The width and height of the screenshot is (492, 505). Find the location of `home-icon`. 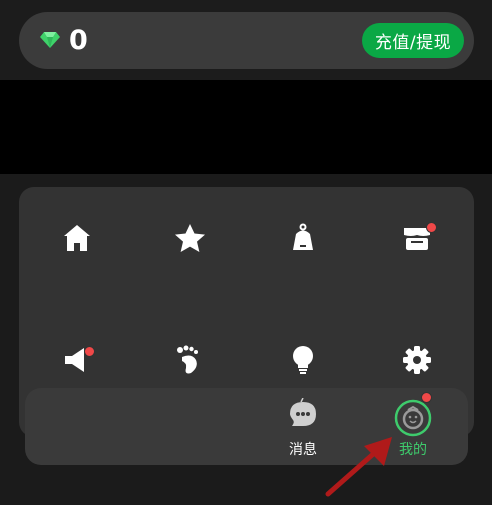

home-icon is located at coordinates (77, 238).